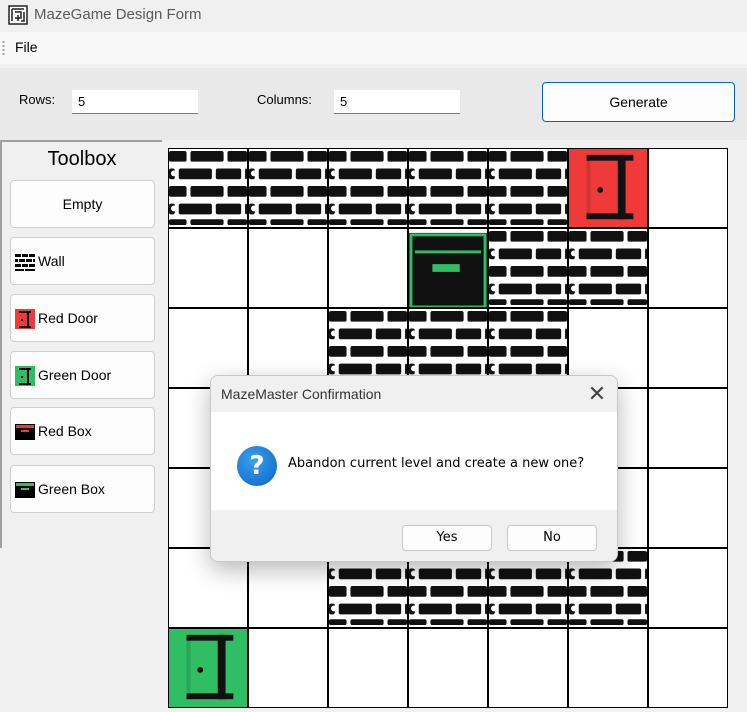  What do you see at coordinates (257, 466) in the screenshot?
I see `question-icon: ?` at bounding box center [257, 466].